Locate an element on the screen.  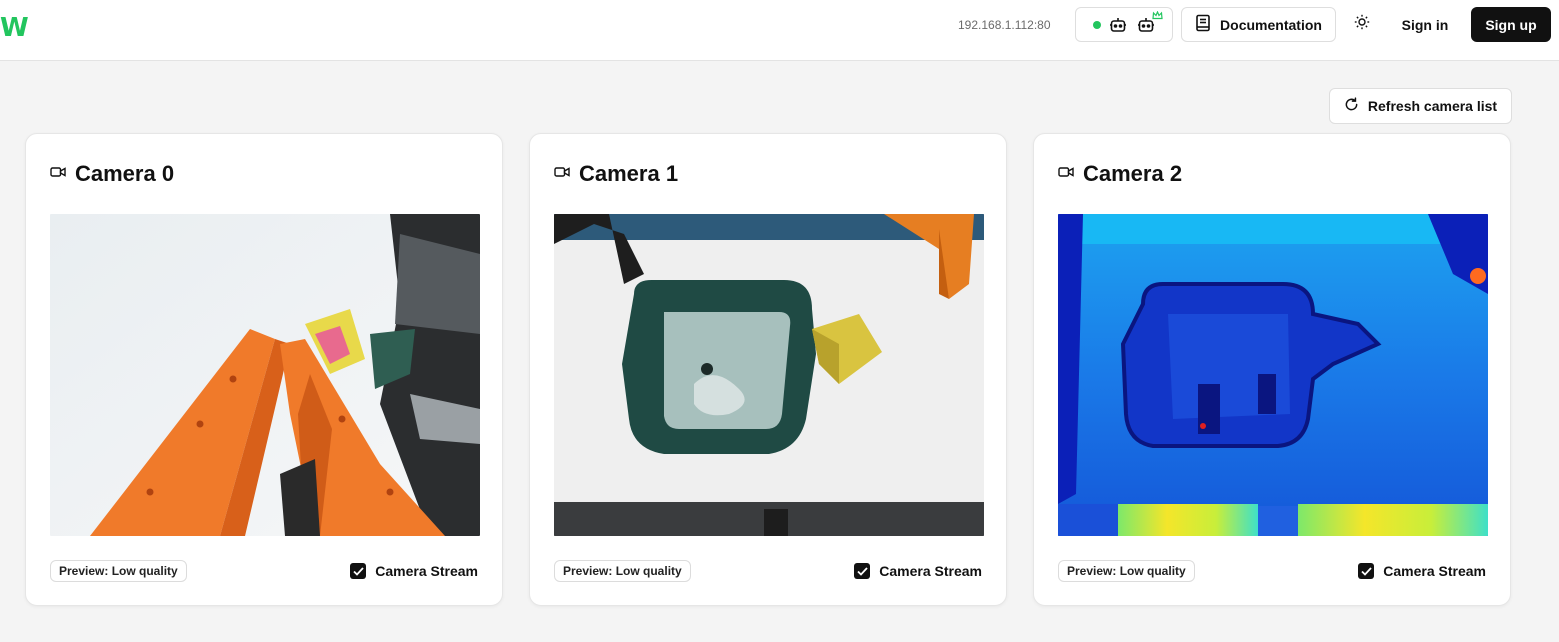
app-logo: W is located at coordinates (14, 28).